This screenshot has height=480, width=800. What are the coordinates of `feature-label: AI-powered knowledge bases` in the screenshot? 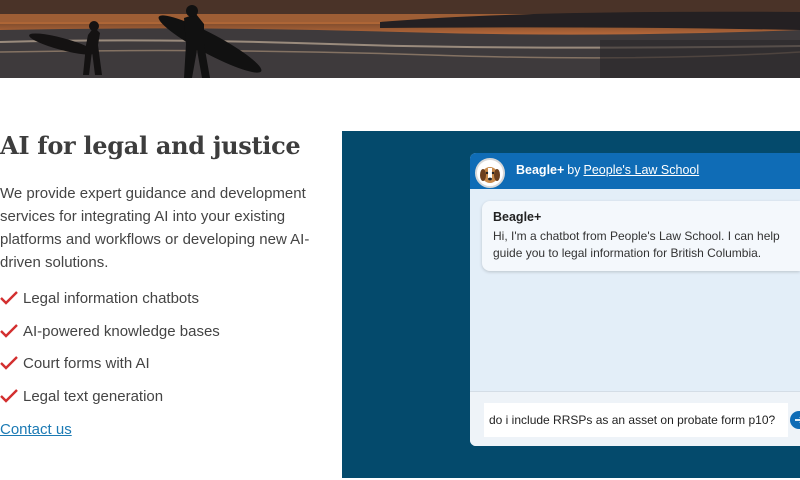 It's located at (121, 331).